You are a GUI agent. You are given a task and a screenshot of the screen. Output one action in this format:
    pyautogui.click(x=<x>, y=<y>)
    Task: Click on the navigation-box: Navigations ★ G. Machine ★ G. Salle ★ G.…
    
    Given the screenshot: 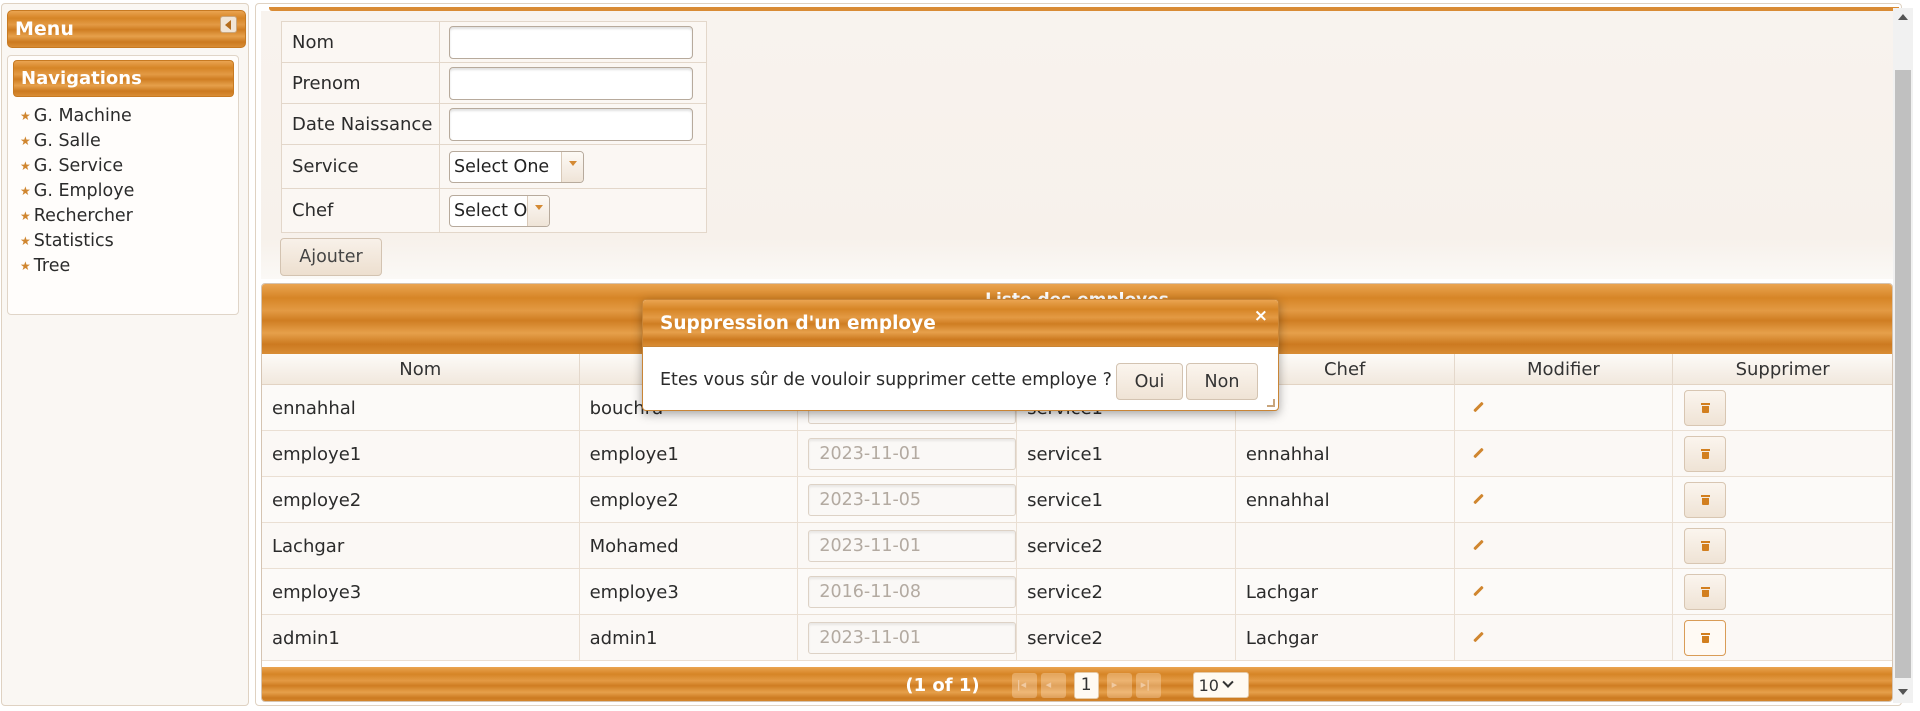 What is the action you would take?
    pyautogui.click(x=123, y=185)
    